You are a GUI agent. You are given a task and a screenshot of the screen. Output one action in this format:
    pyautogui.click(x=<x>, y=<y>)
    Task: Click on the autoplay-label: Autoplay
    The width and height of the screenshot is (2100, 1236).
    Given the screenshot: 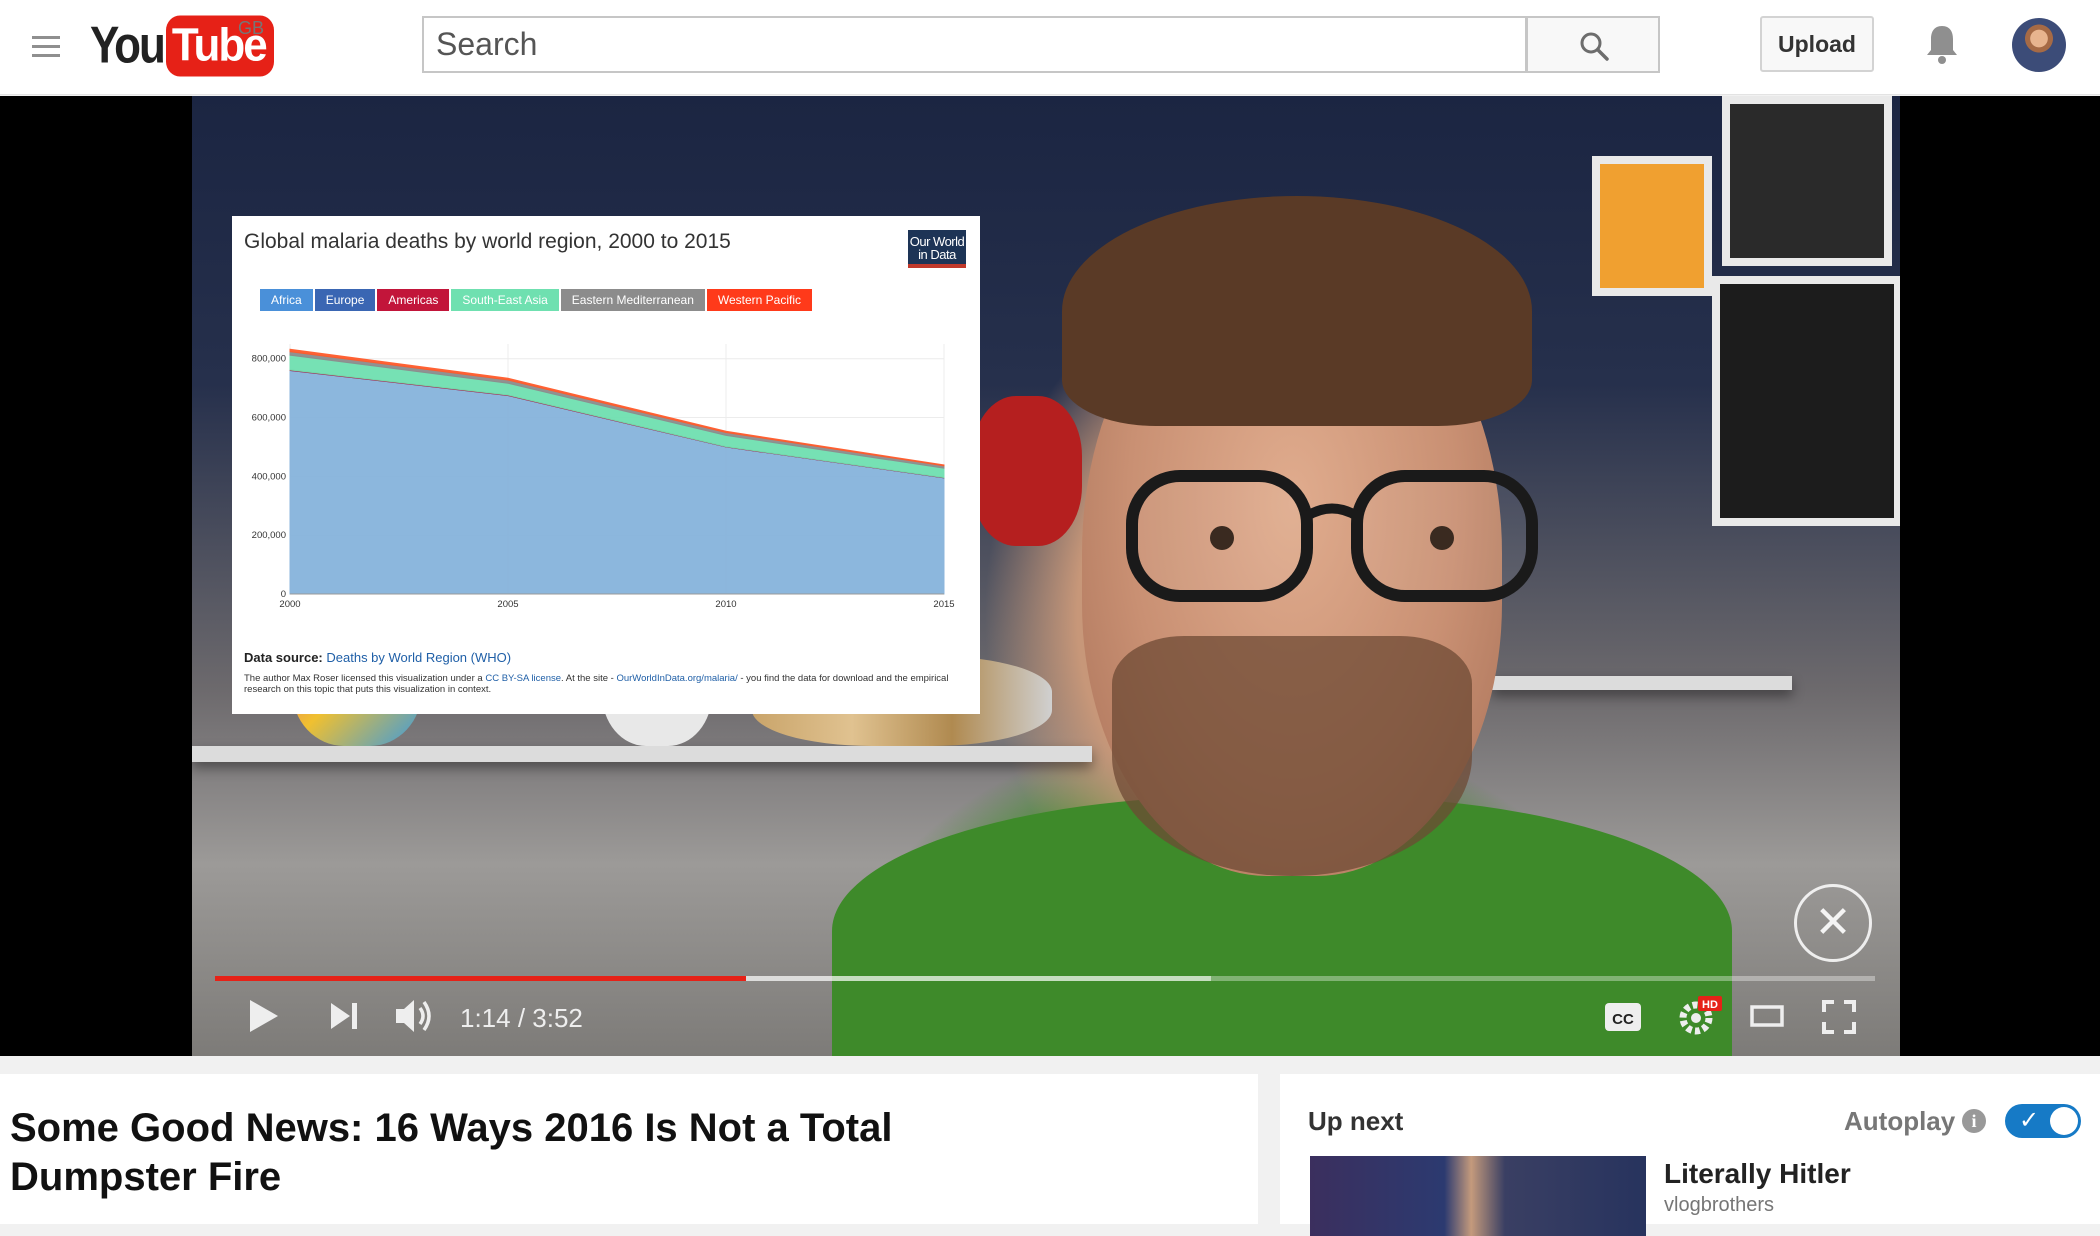 What is the action you would take?
    pyautogui.click(x=1900, y=1121)
    